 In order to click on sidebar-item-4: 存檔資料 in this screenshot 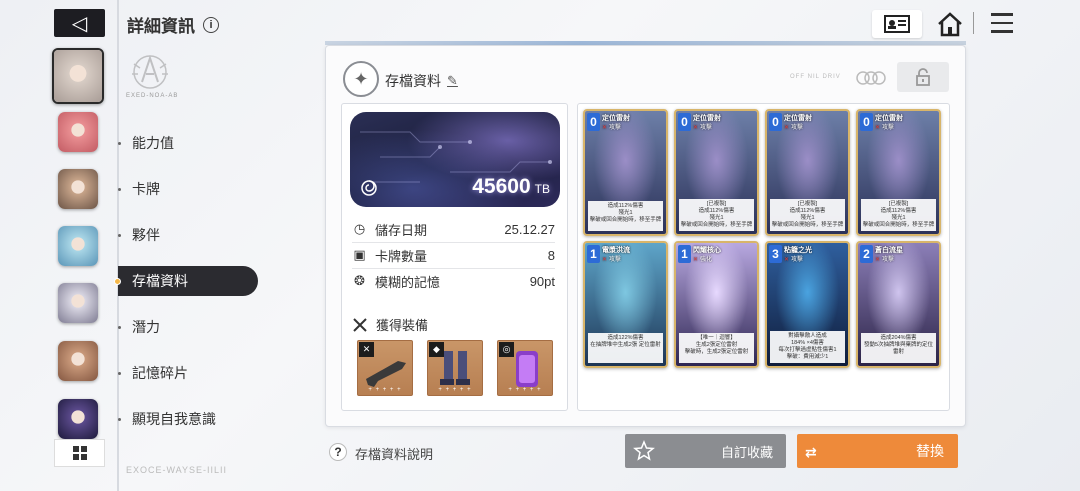, I will do `click(186, 281)`.